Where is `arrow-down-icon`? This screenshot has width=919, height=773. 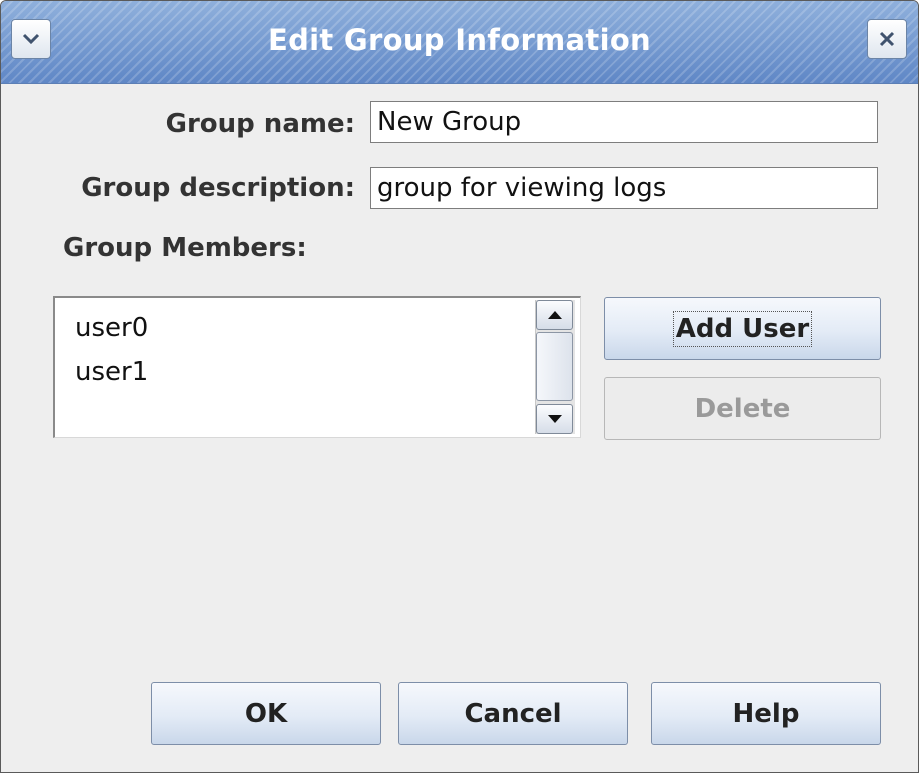
arrow-down-icon is located at coordinates (555, 419).